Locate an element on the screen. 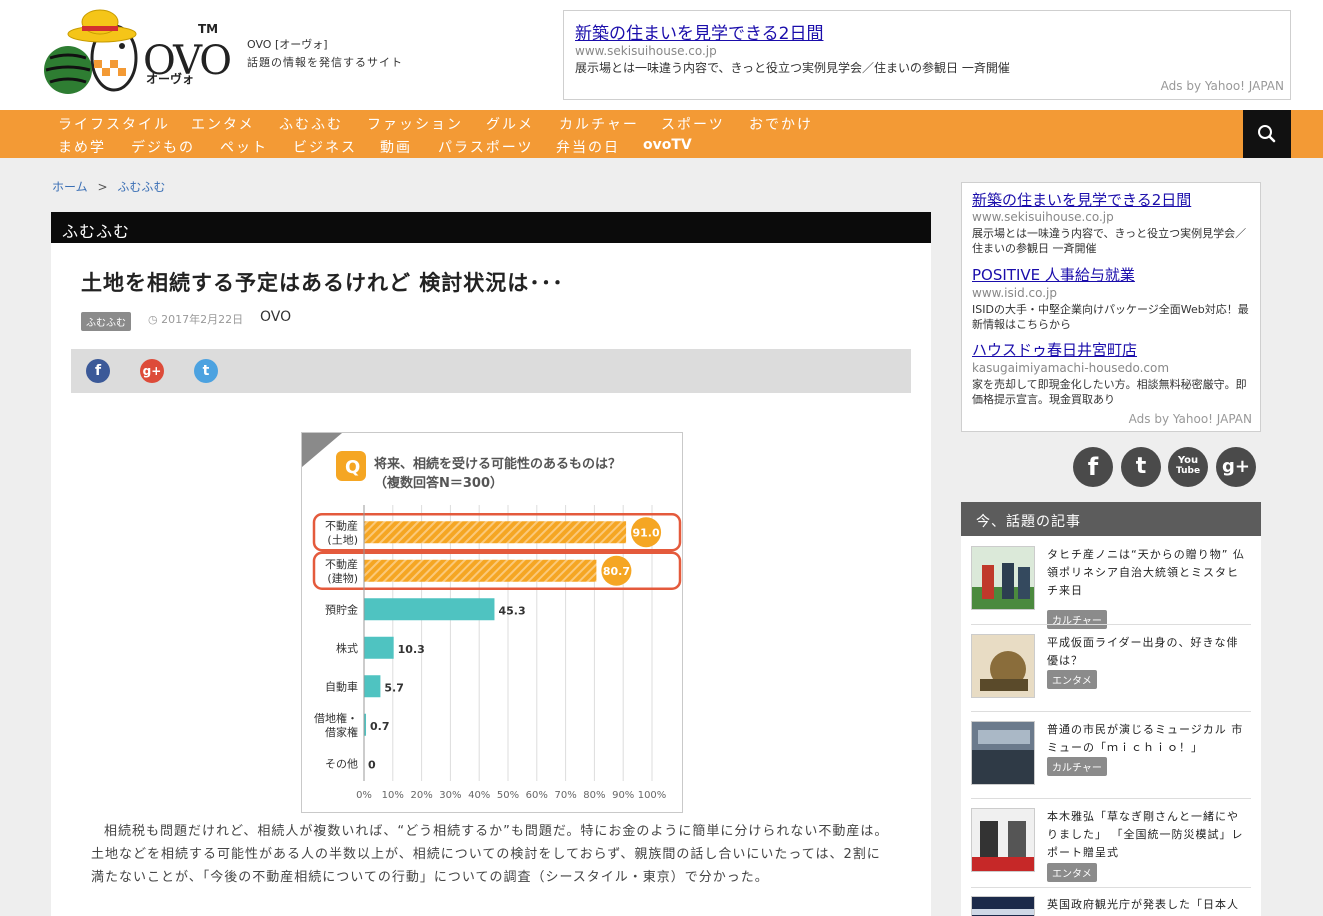 This screenshot has height=916, width=1323. nav-item-fumufumu: ふむふむ is located at coordinates (311, 124).